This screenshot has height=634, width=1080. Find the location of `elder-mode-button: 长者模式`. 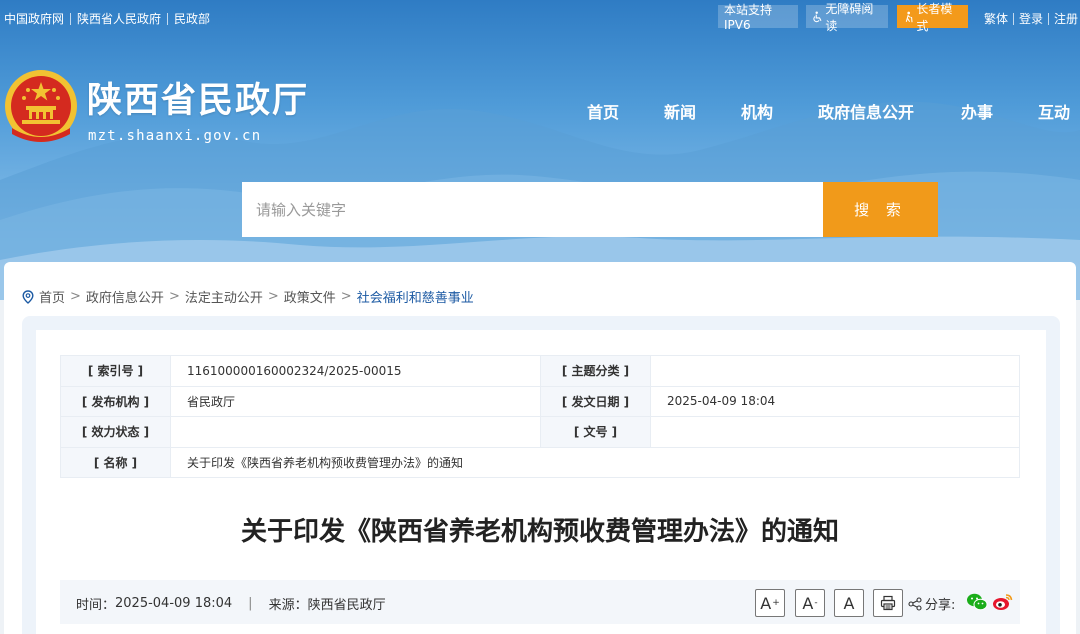

elder-mode-button: 长者模式 is located at coordinates (932, 17).